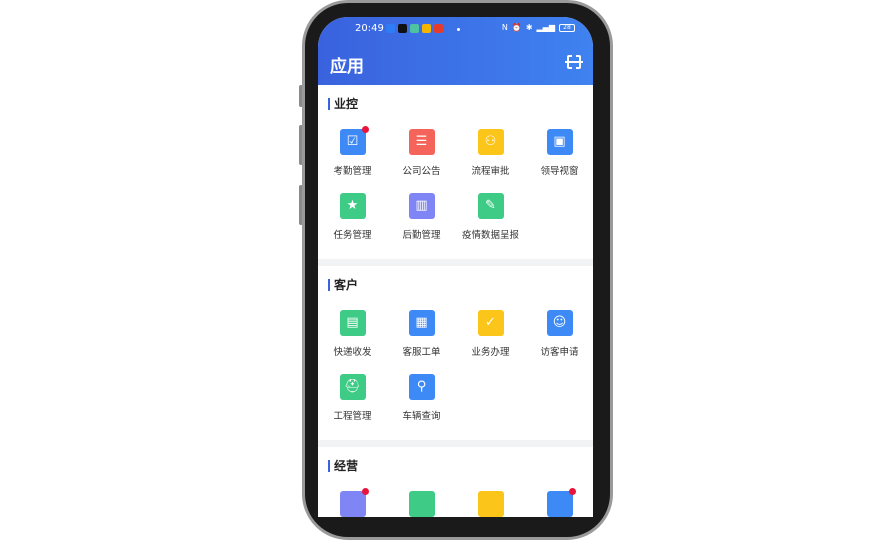  I want to click on app-icon: ⚇, so click(490, 142).